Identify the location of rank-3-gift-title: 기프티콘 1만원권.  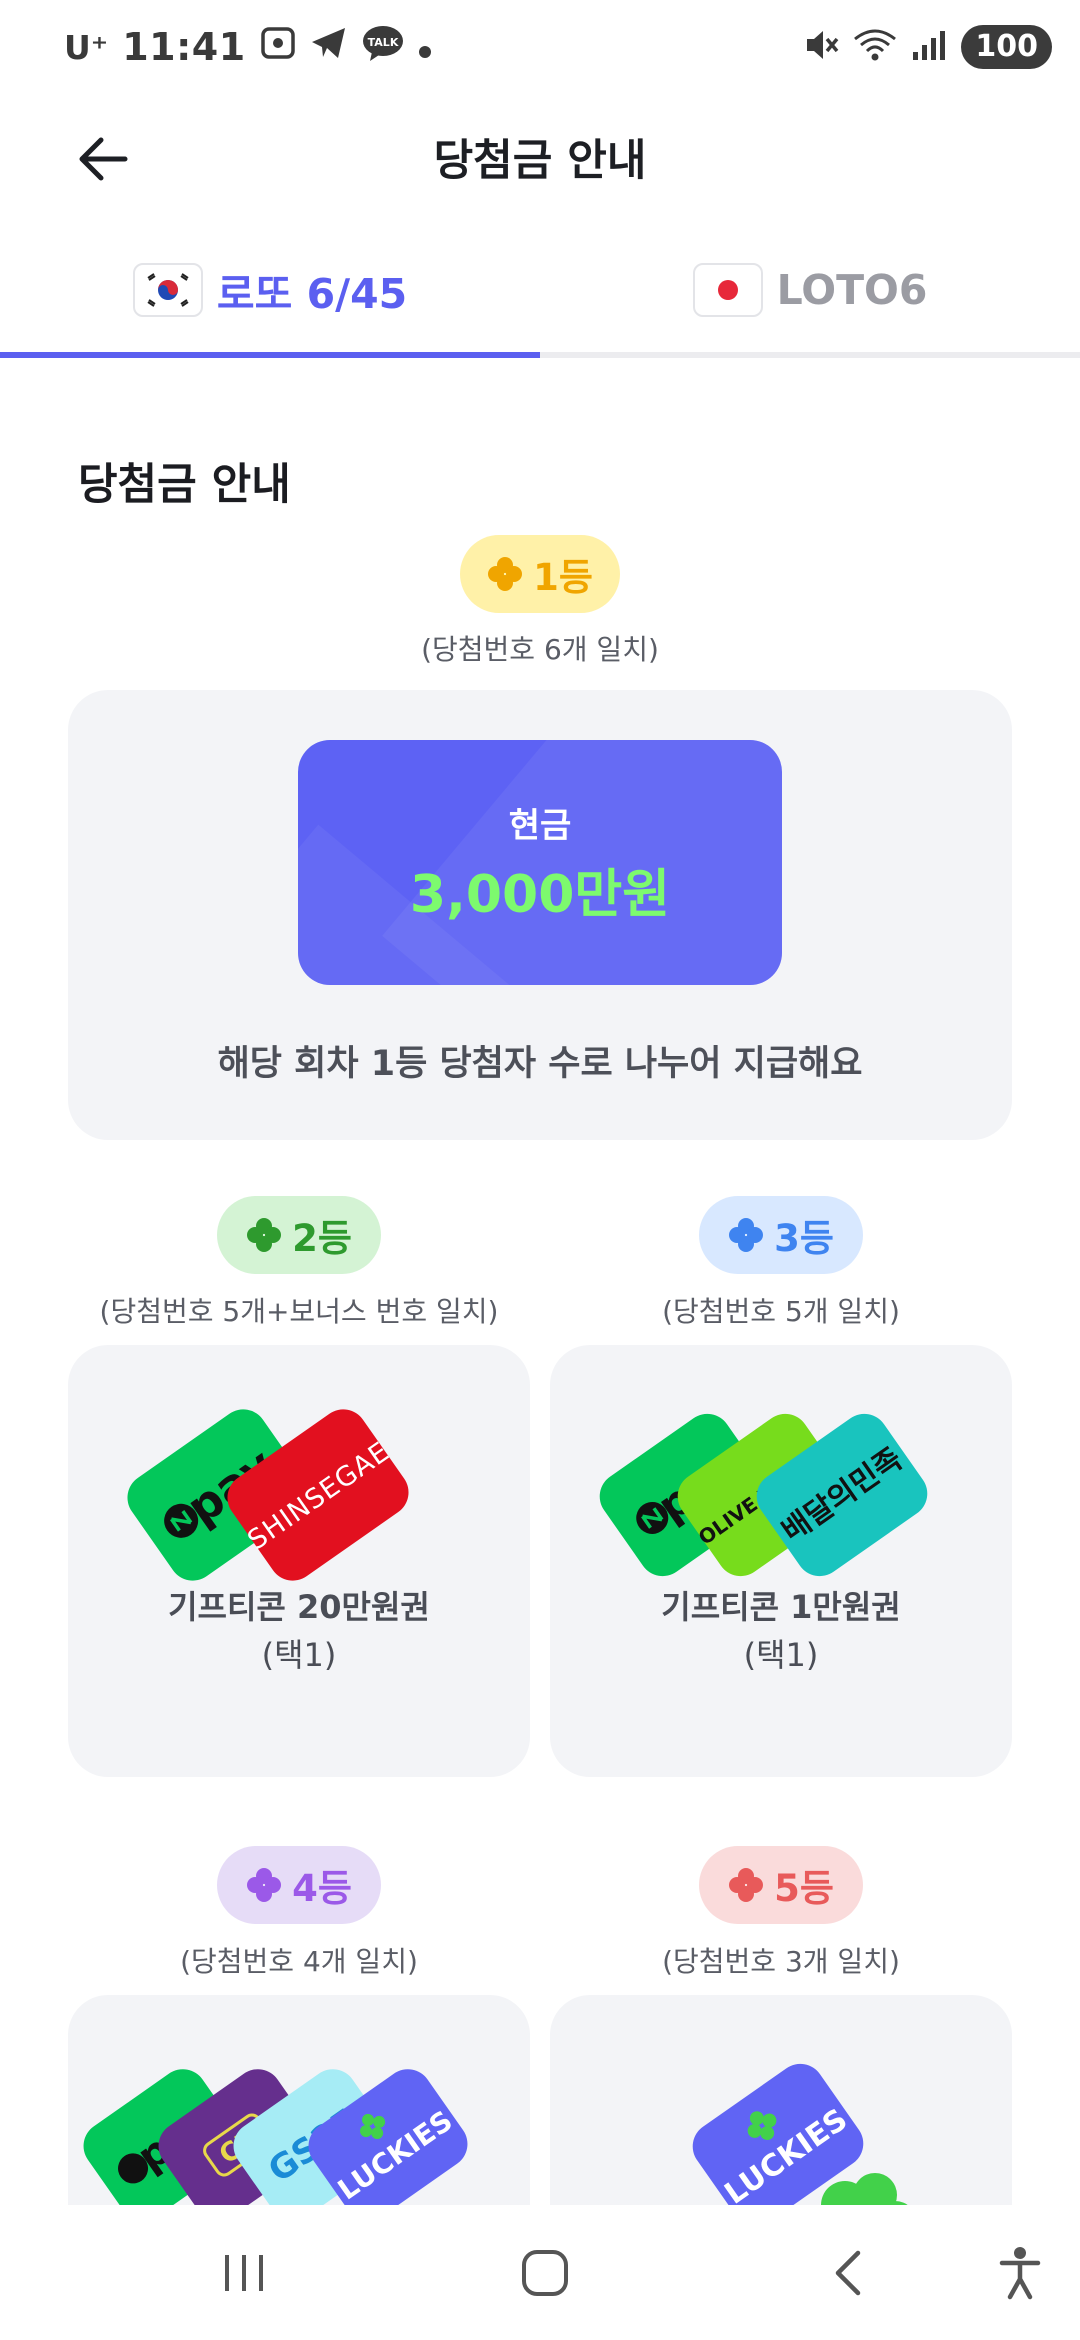
(781, 1607).